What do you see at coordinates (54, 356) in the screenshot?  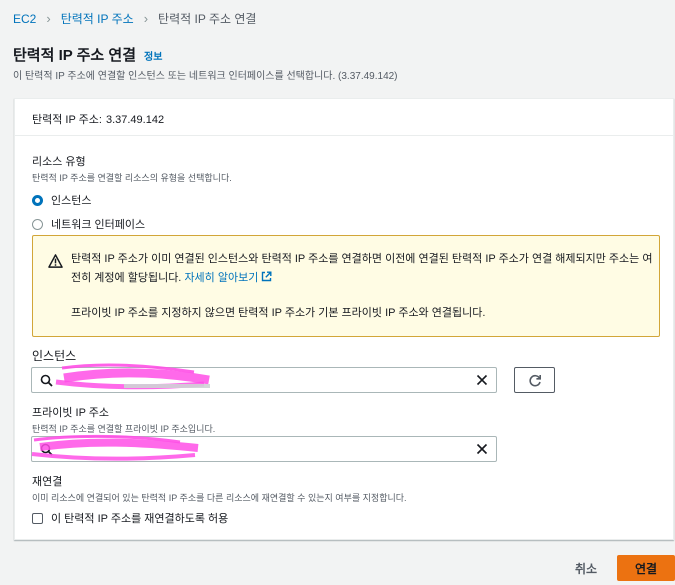 I see `instance-label: 인스턴스` at bounding box center [54, 356].